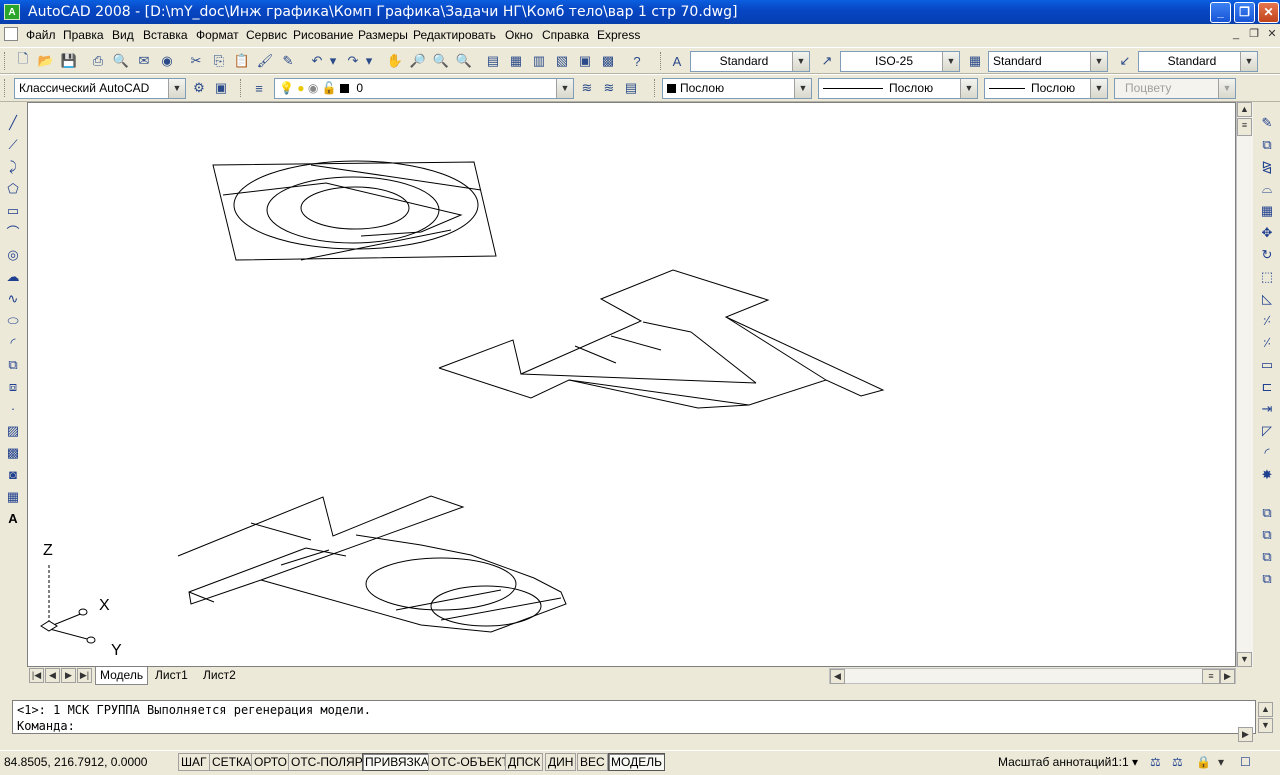  Describe the element at coordinates (1244, 659) in the screenshot. I see `scroll-down-icon: ▼` at that location.